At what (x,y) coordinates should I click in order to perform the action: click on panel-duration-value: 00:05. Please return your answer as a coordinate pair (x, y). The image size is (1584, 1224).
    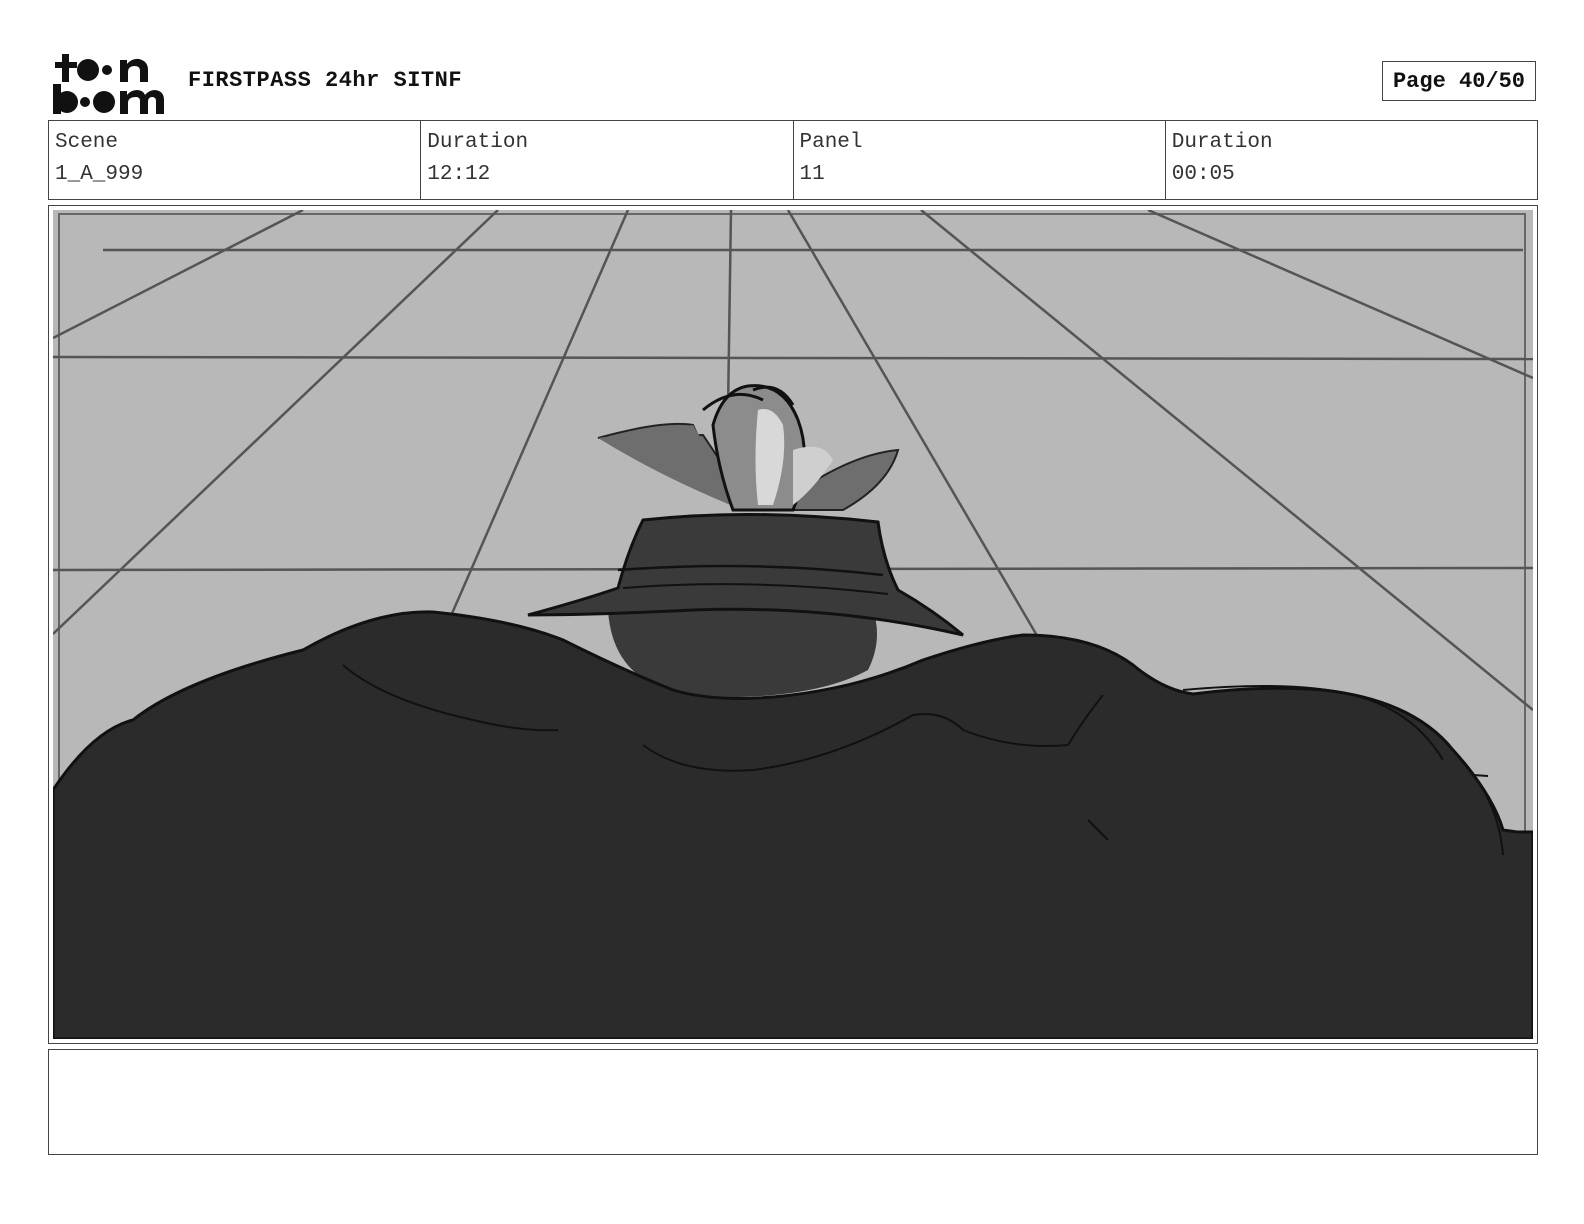
    Looking at the image, I should click on (1203, 174).